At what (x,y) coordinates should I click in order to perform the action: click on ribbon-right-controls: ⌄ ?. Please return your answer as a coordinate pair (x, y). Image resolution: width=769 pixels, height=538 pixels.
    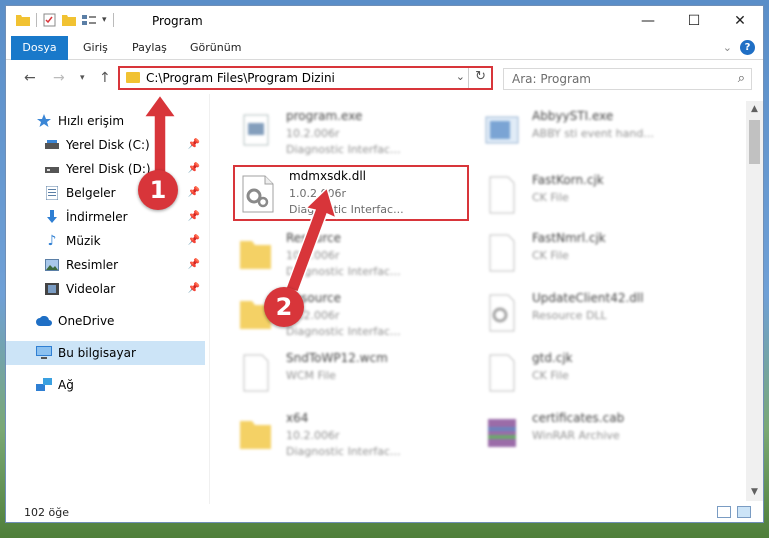
    Looking at the image, I should click on (739, 47).